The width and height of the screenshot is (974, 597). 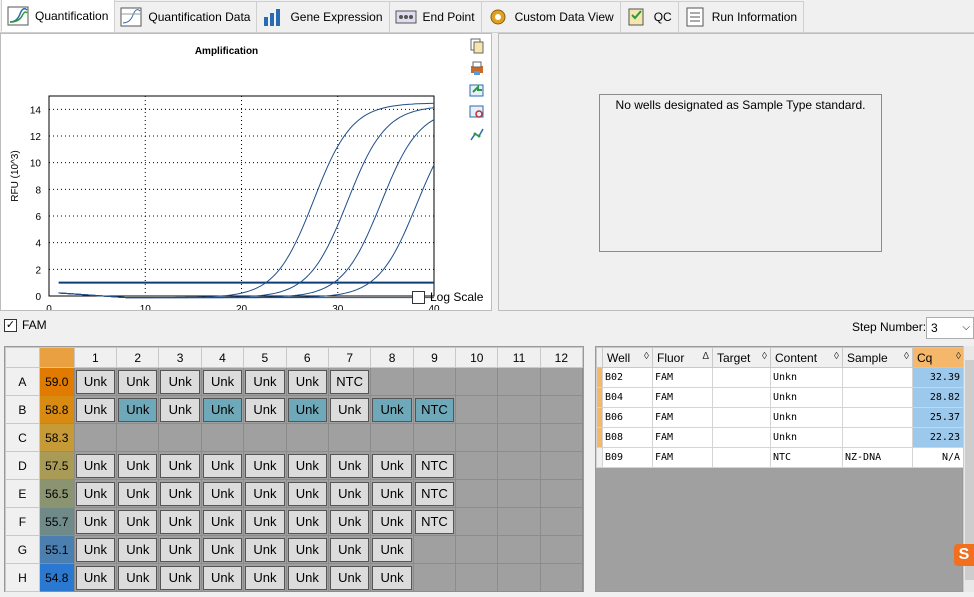 I want to click on plate-row-header: A, so click(x=22, y=381).